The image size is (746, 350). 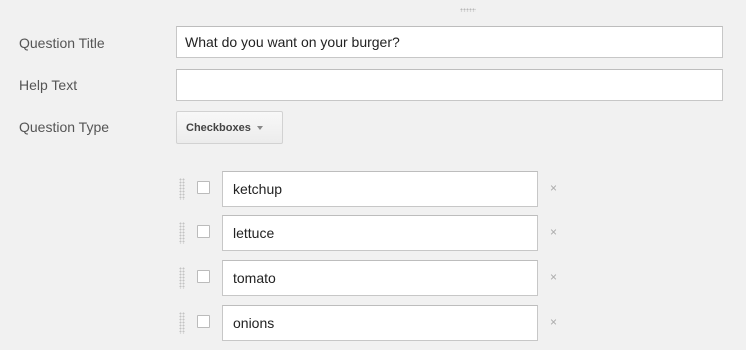 I want to click on help-text-input, so click(x=449, y=85).